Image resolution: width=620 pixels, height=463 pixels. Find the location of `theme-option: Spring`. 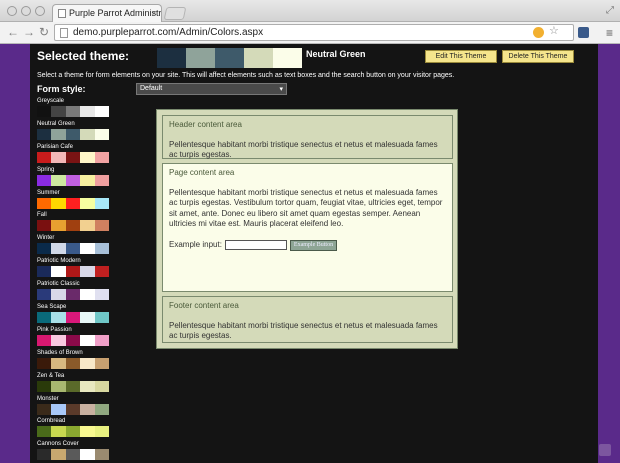

theme-option: Spring is located at coordinates (77, 177).